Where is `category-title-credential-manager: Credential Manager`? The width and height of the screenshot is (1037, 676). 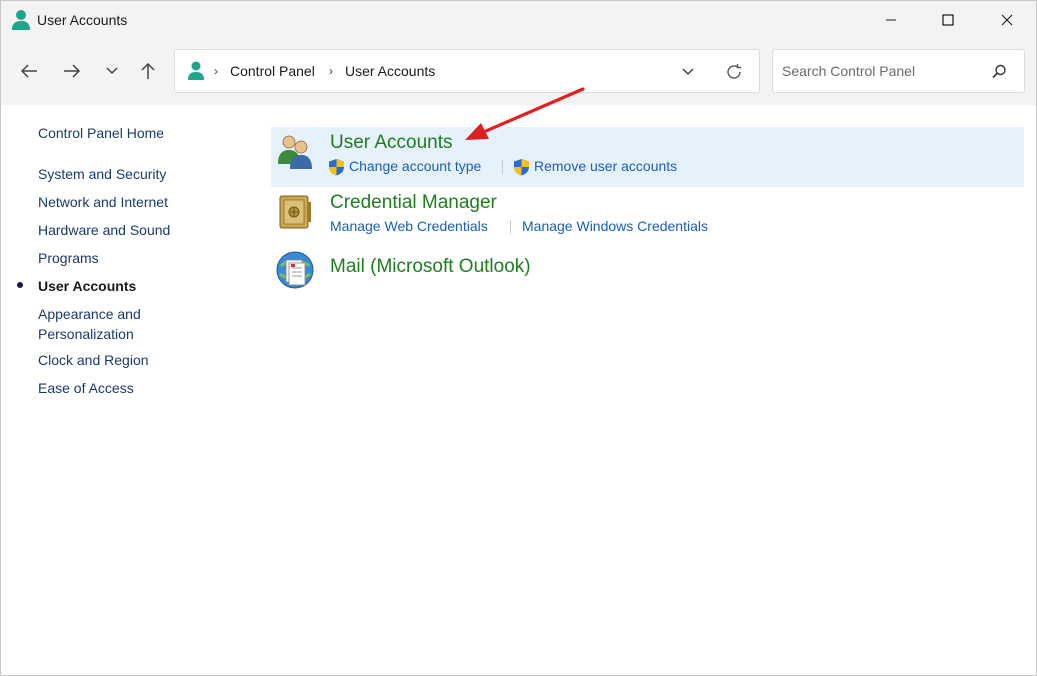
category-title-credential-manager: Credential Manager is located at coordinates (413, 203).